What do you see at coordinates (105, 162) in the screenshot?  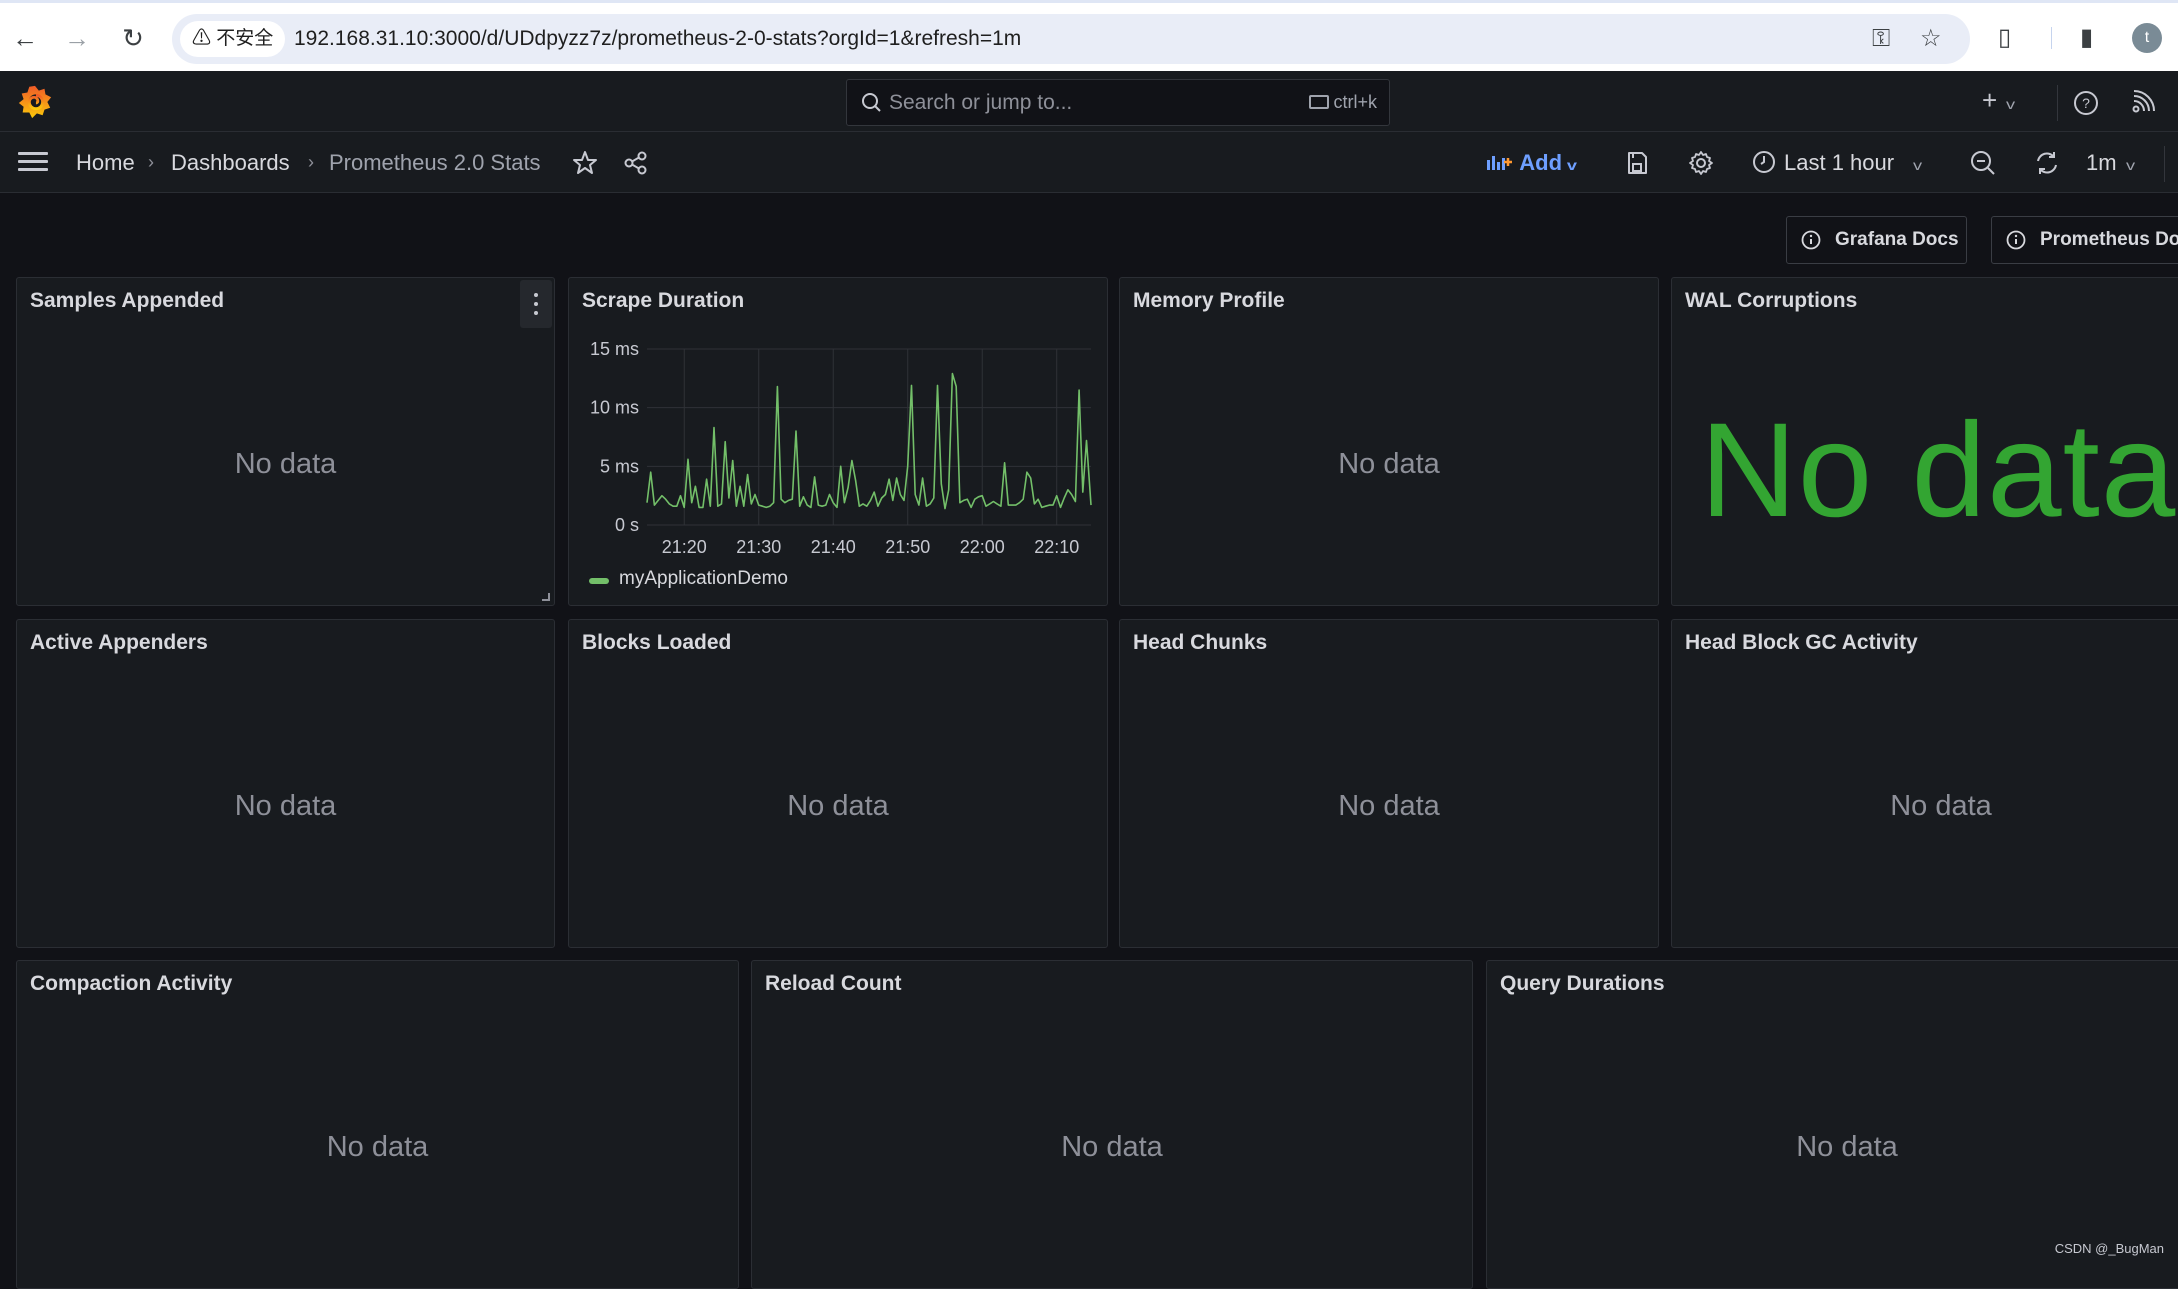 I see `breadcrumb-home: Home` at bounding box center [105, 162].